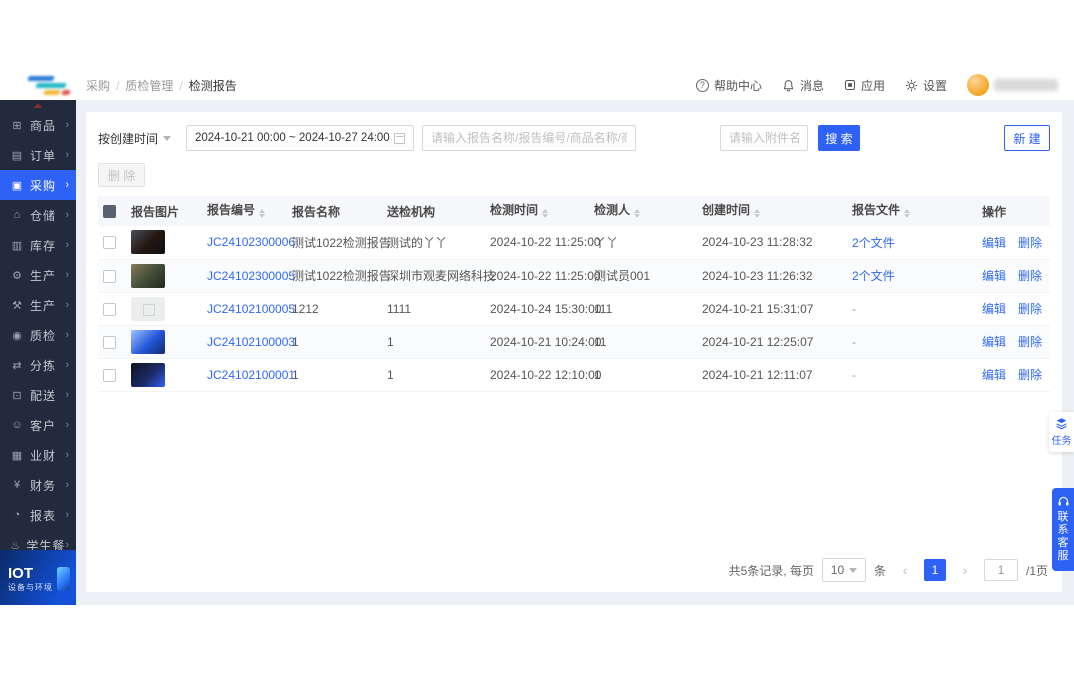 Image resolution: width=1074 pixels, height=674 pixels. What do you see at coordinates (105, 85) in the screenshot?
I see `breadcrumb-purchase: 采购` at bounding box center [105, 85].